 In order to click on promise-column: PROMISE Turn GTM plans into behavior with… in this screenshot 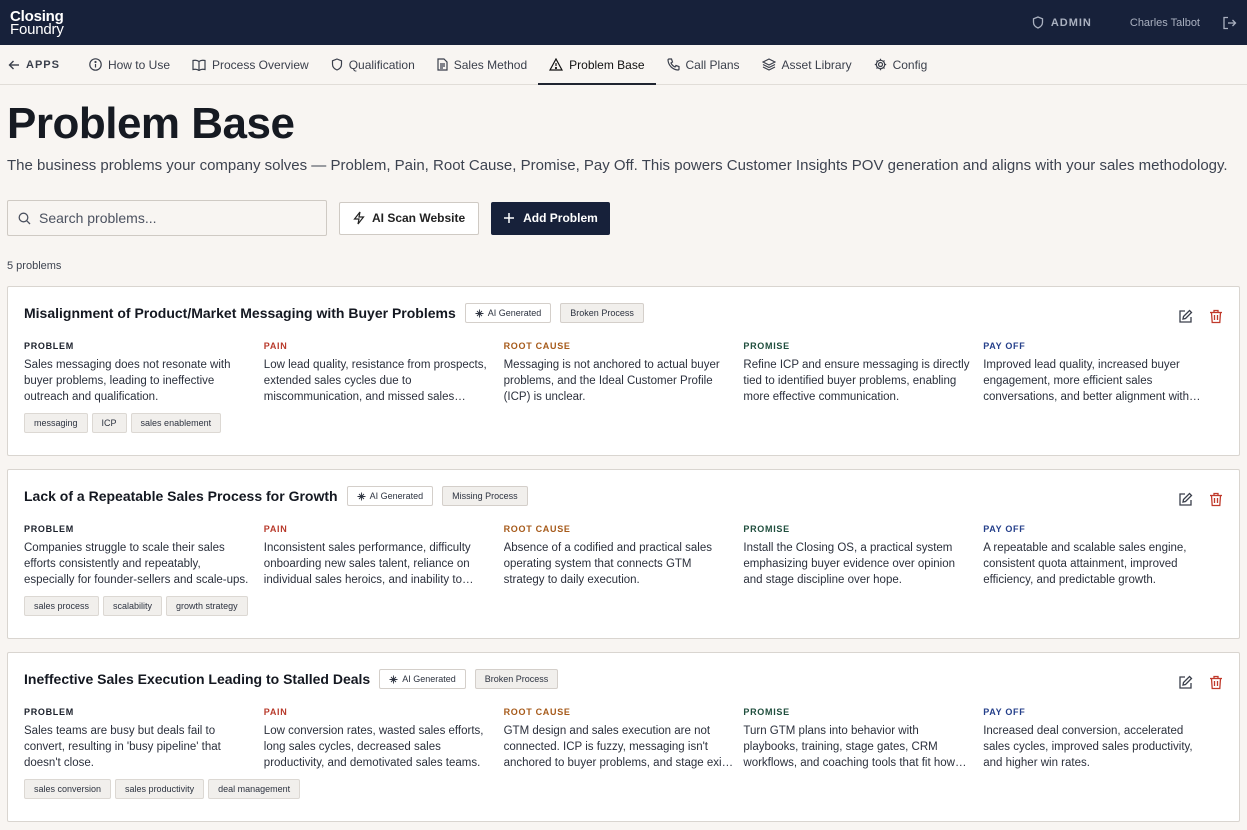, I will do `click(863, 739)`.